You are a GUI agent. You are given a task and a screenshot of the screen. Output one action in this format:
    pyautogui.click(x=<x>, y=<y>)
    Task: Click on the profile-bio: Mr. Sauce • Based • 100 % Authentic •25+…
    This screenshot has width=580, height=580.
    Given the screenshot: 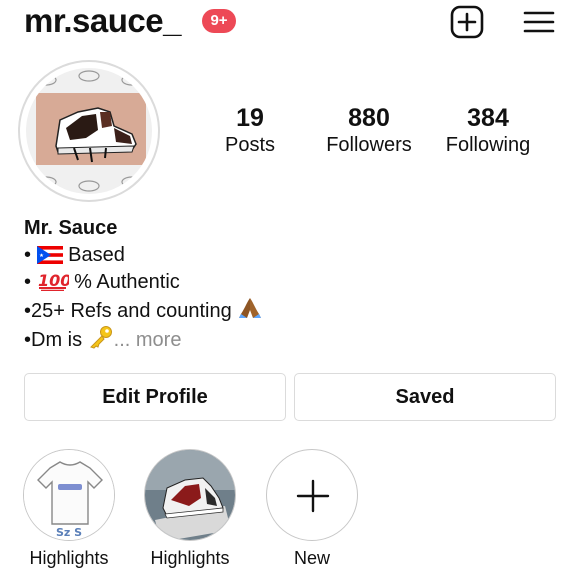 What is the action you would take?
    pyautogui.click(x=143, y=284)
    